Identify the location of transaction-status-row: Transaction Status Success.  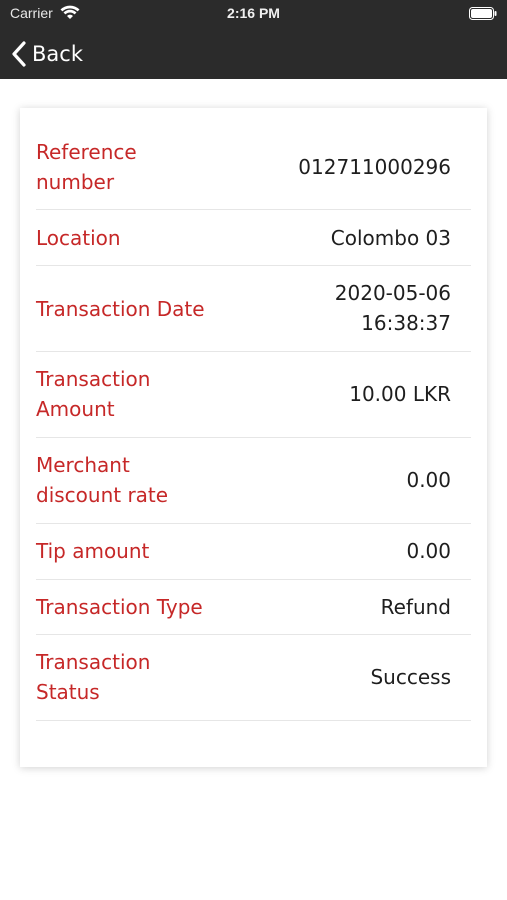
(253, 678).